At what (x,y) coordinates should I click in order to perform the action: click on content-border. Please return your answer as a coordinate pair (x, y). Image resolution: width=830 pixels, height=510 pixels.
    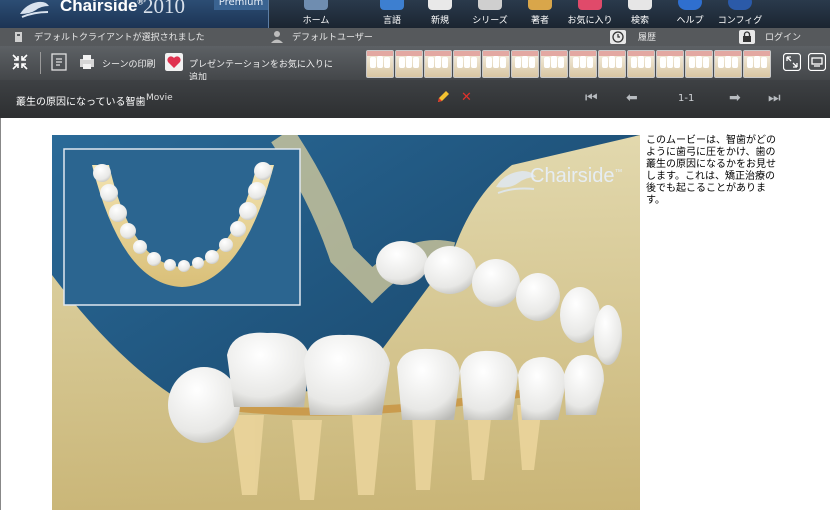
    Looking at the image, I should click on (0, 314).